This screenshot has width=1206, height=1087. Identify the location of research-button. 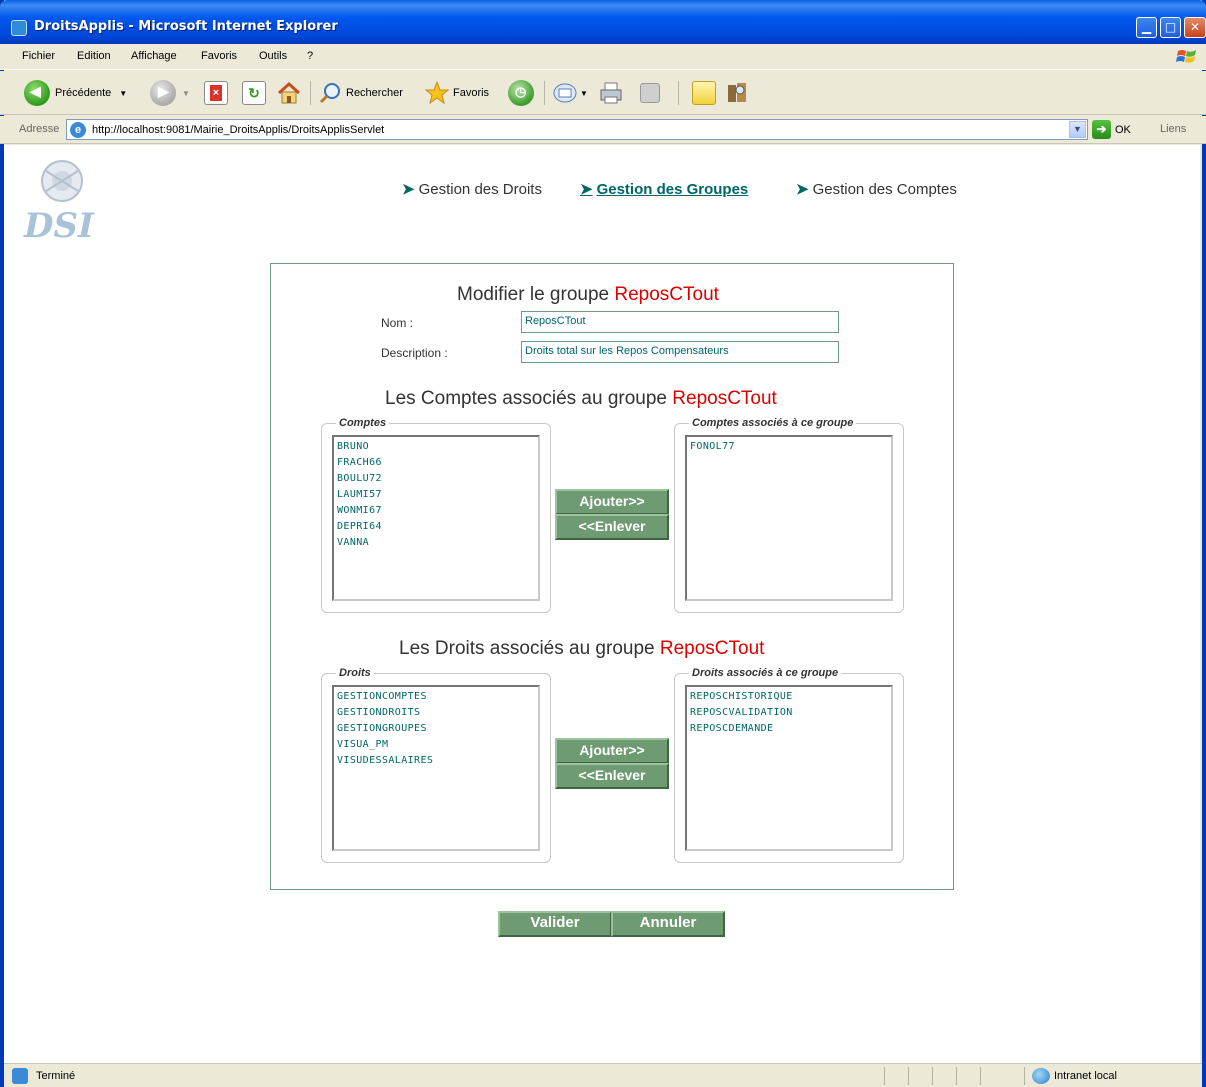
(737, 93).